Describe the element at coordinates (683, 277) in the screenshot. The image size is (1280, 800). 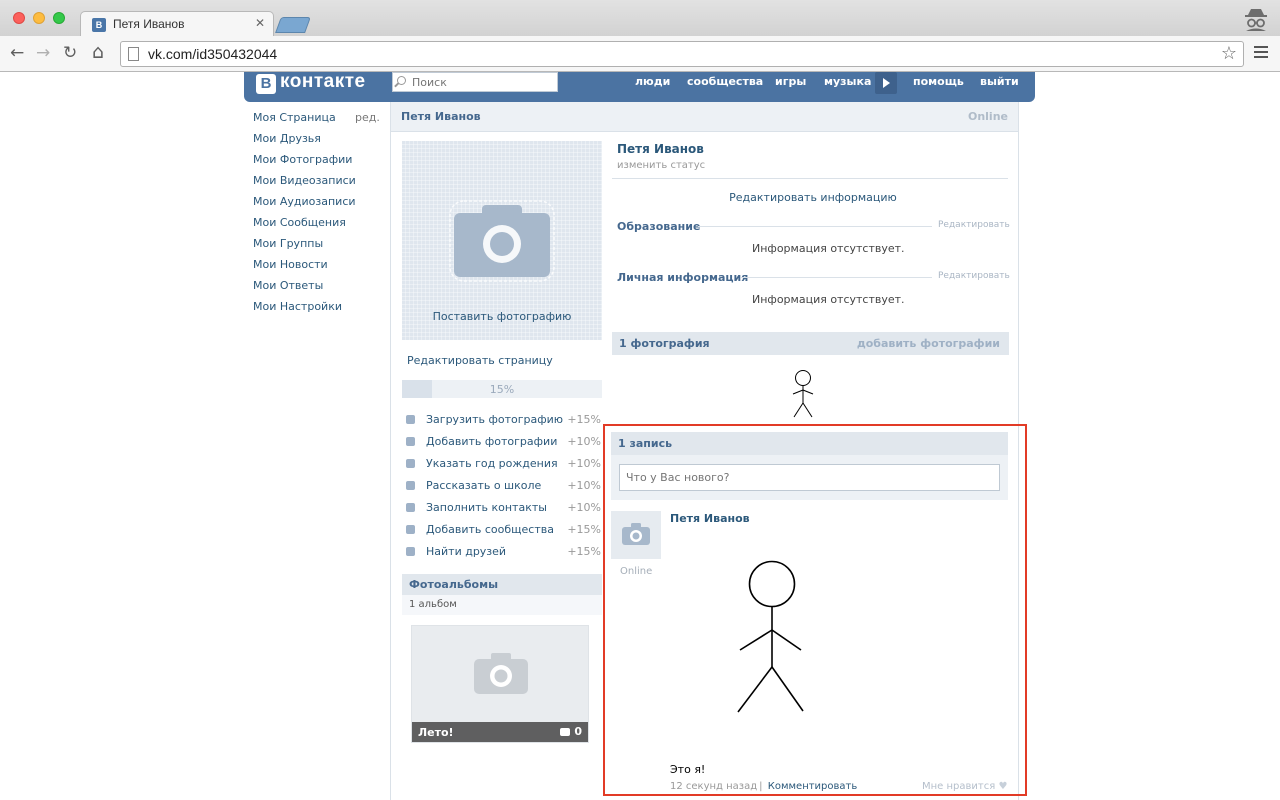
I see `personal-info-title: Личная информация` at that location.